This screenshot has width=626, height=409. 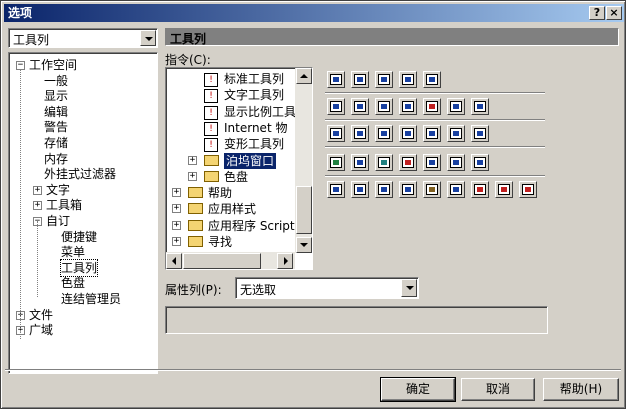 What do you see at coordinates (80, 174) in the screenshot?
I see `tree-item: 外挂式过滤器` at bounding box center [80, 174].